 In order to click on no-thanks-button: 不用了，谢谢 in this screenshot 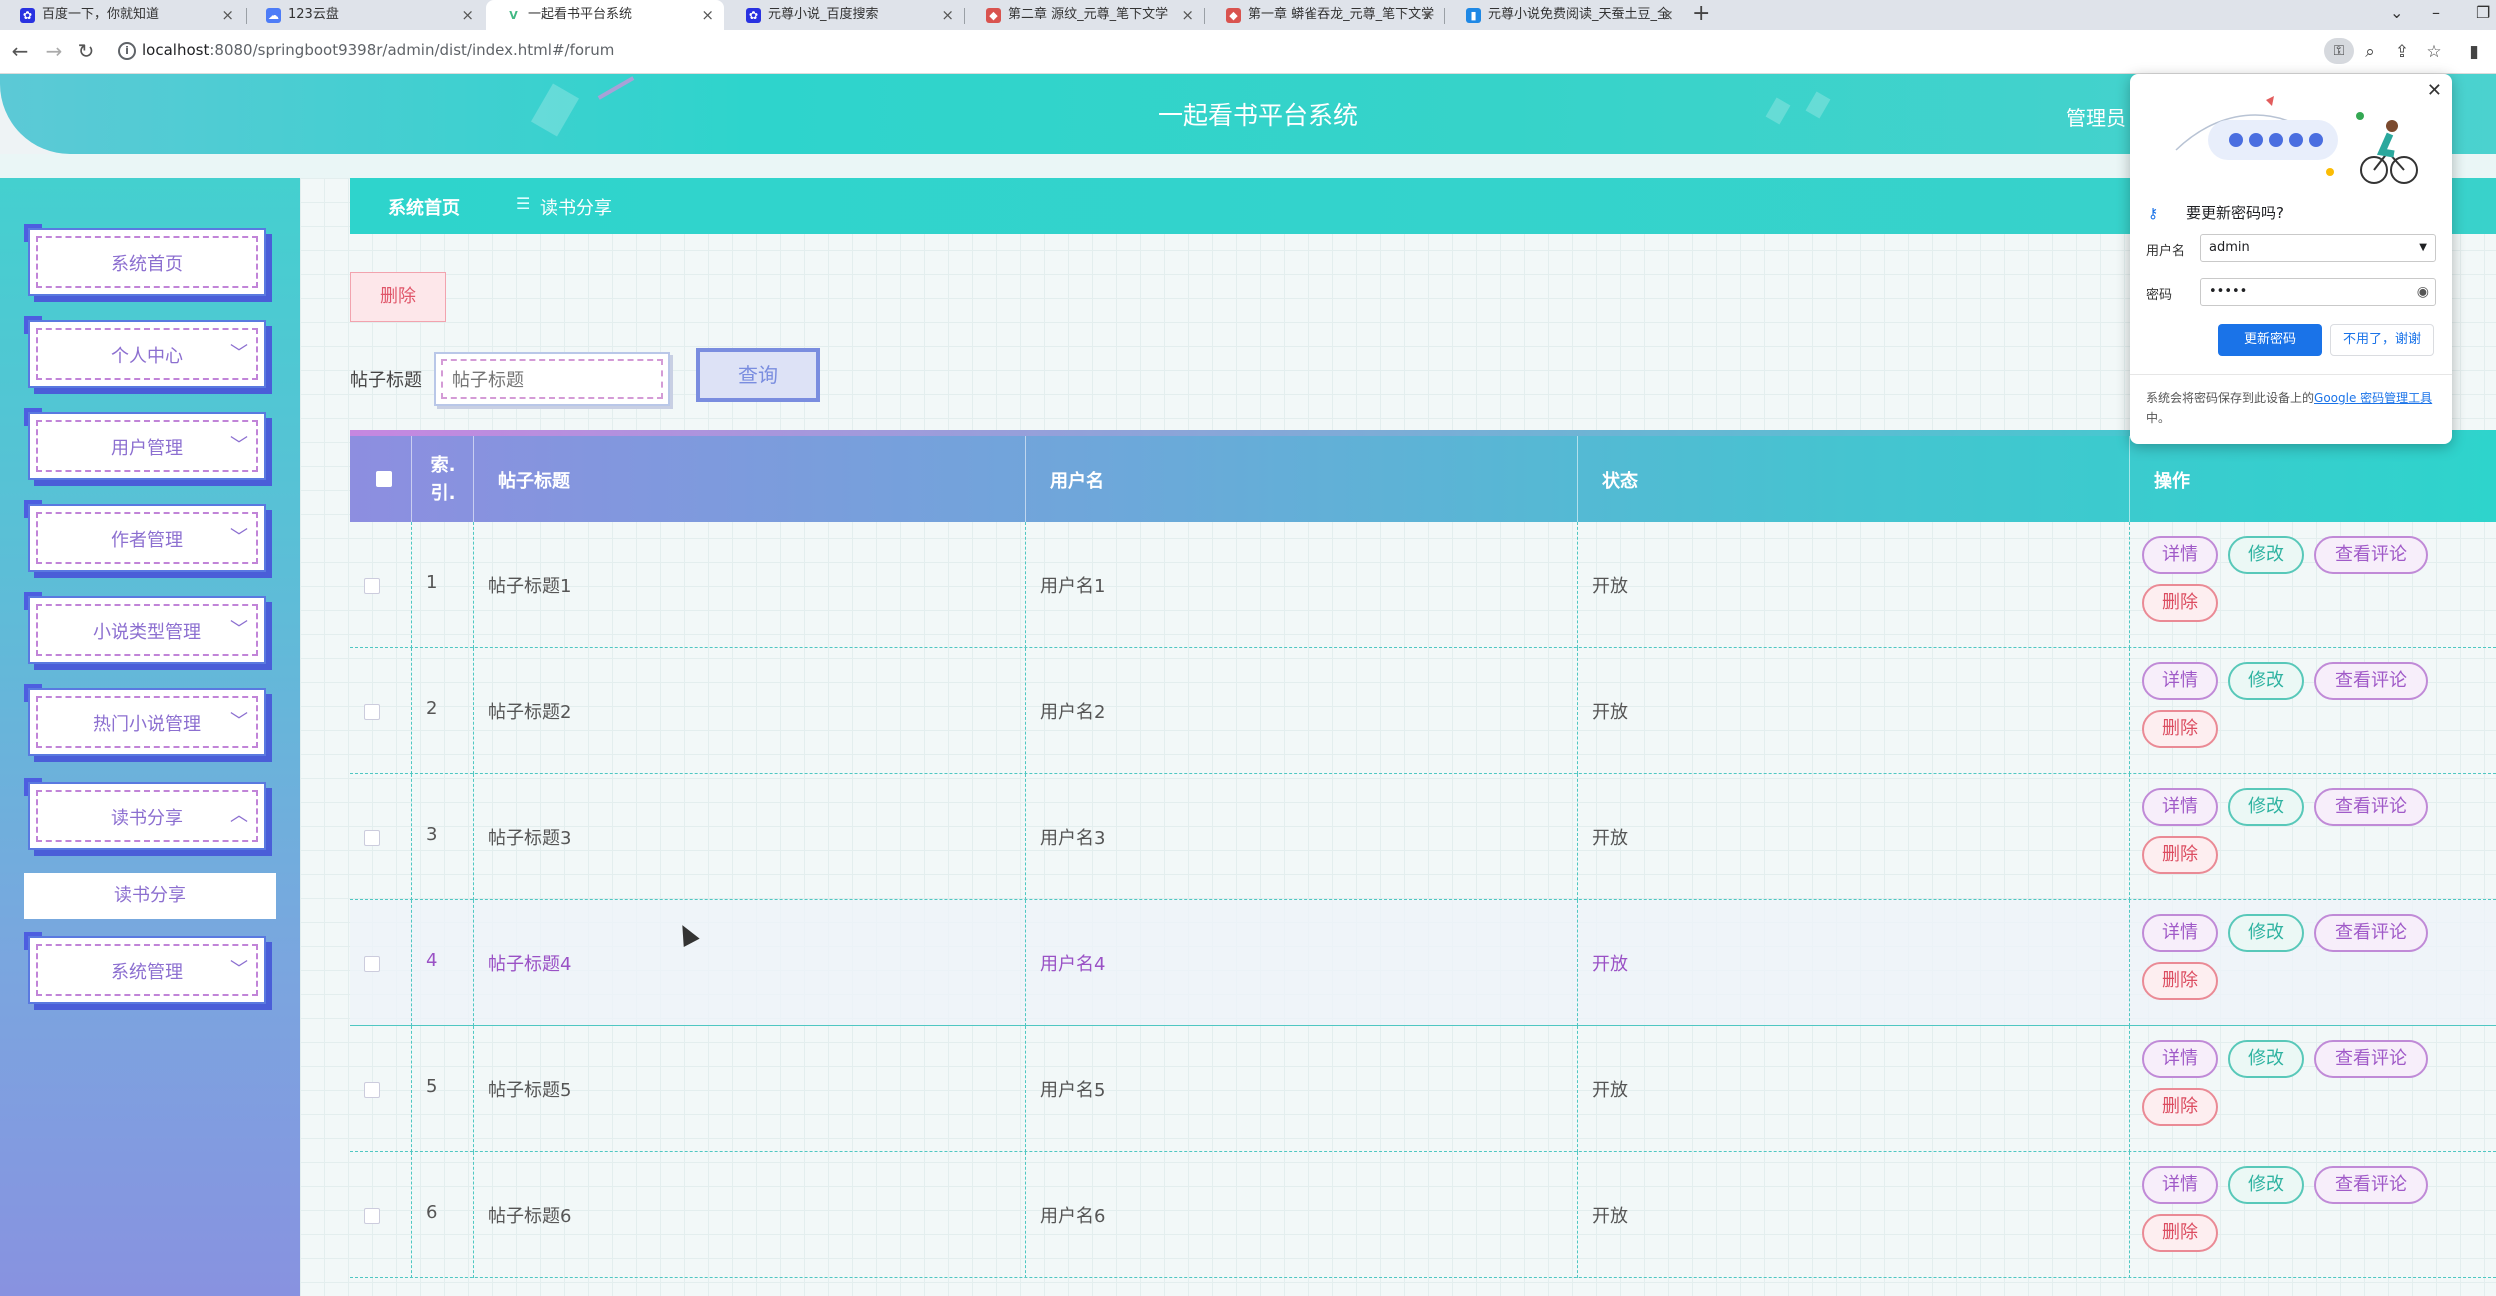, I will do `click(2382, 340)`.